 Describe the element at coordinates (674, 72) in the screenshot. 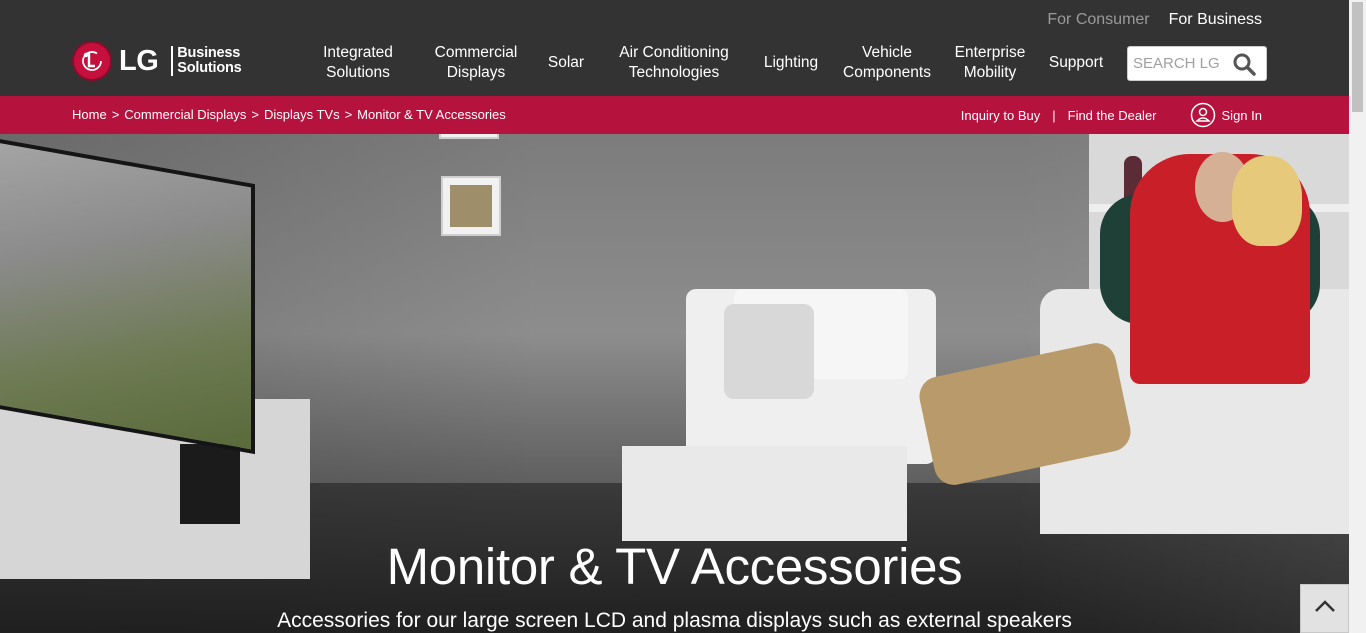

I see `nav-label-line2: Technologies` at that location.